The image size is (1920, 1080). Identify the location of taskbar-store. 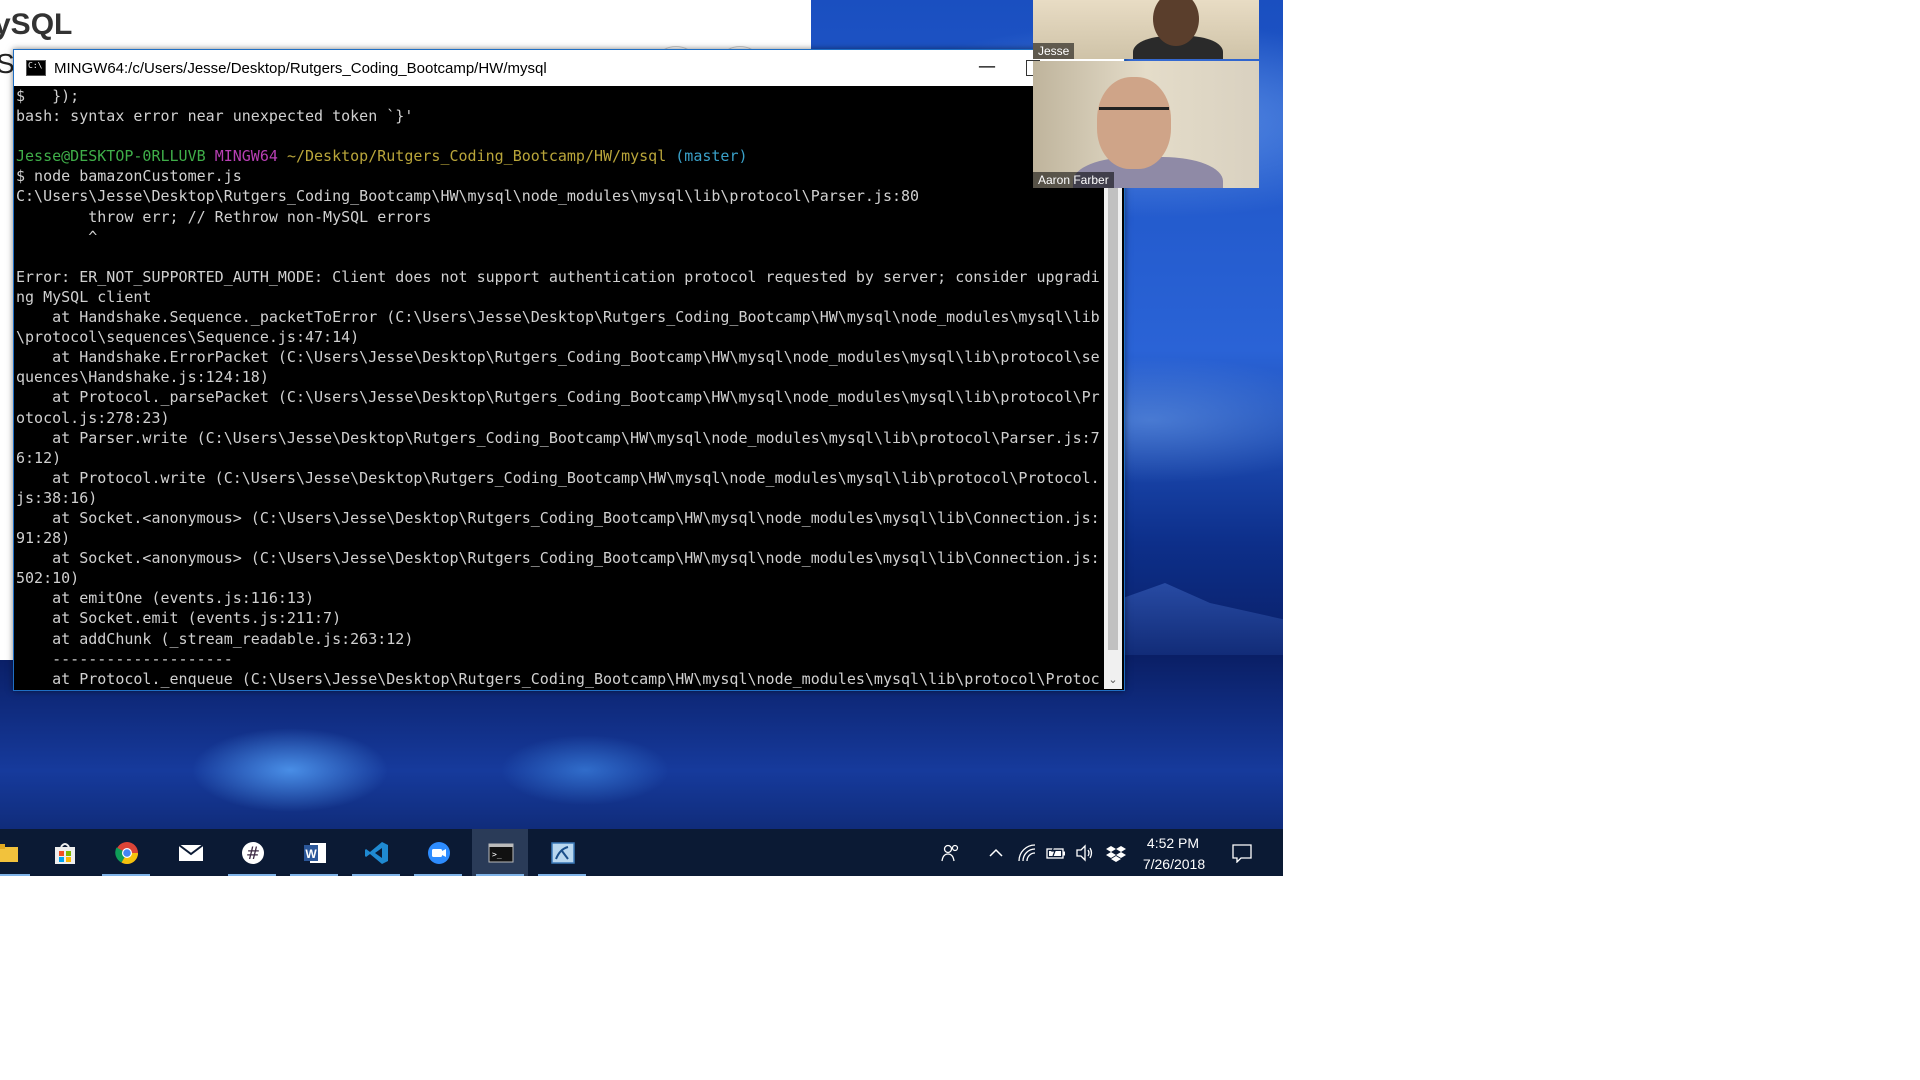
(64, 852).